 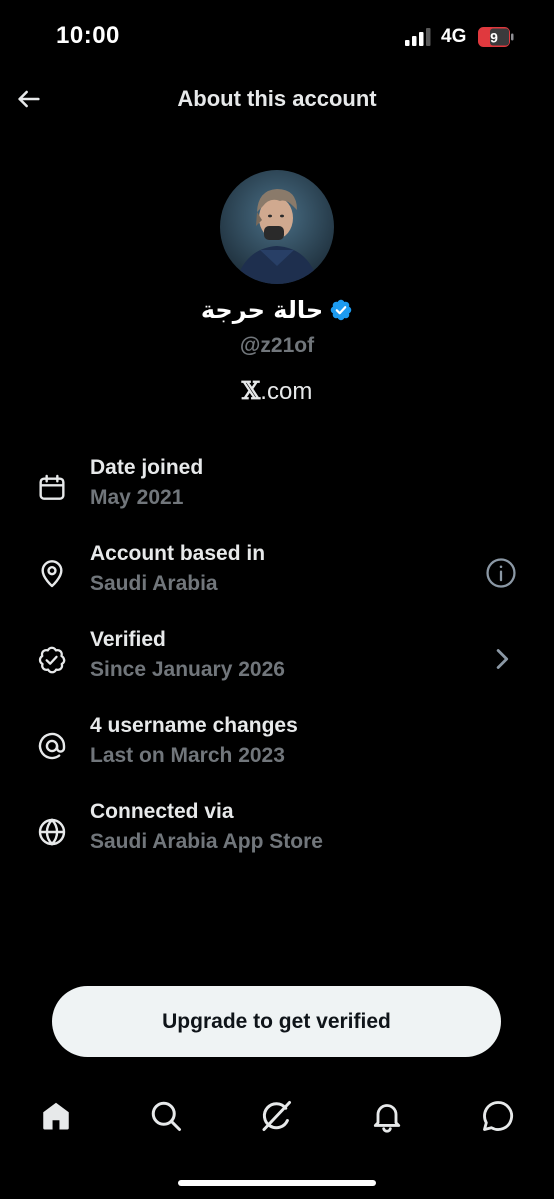 I want to click on info-title: Verified, so click(x=128, y=639).